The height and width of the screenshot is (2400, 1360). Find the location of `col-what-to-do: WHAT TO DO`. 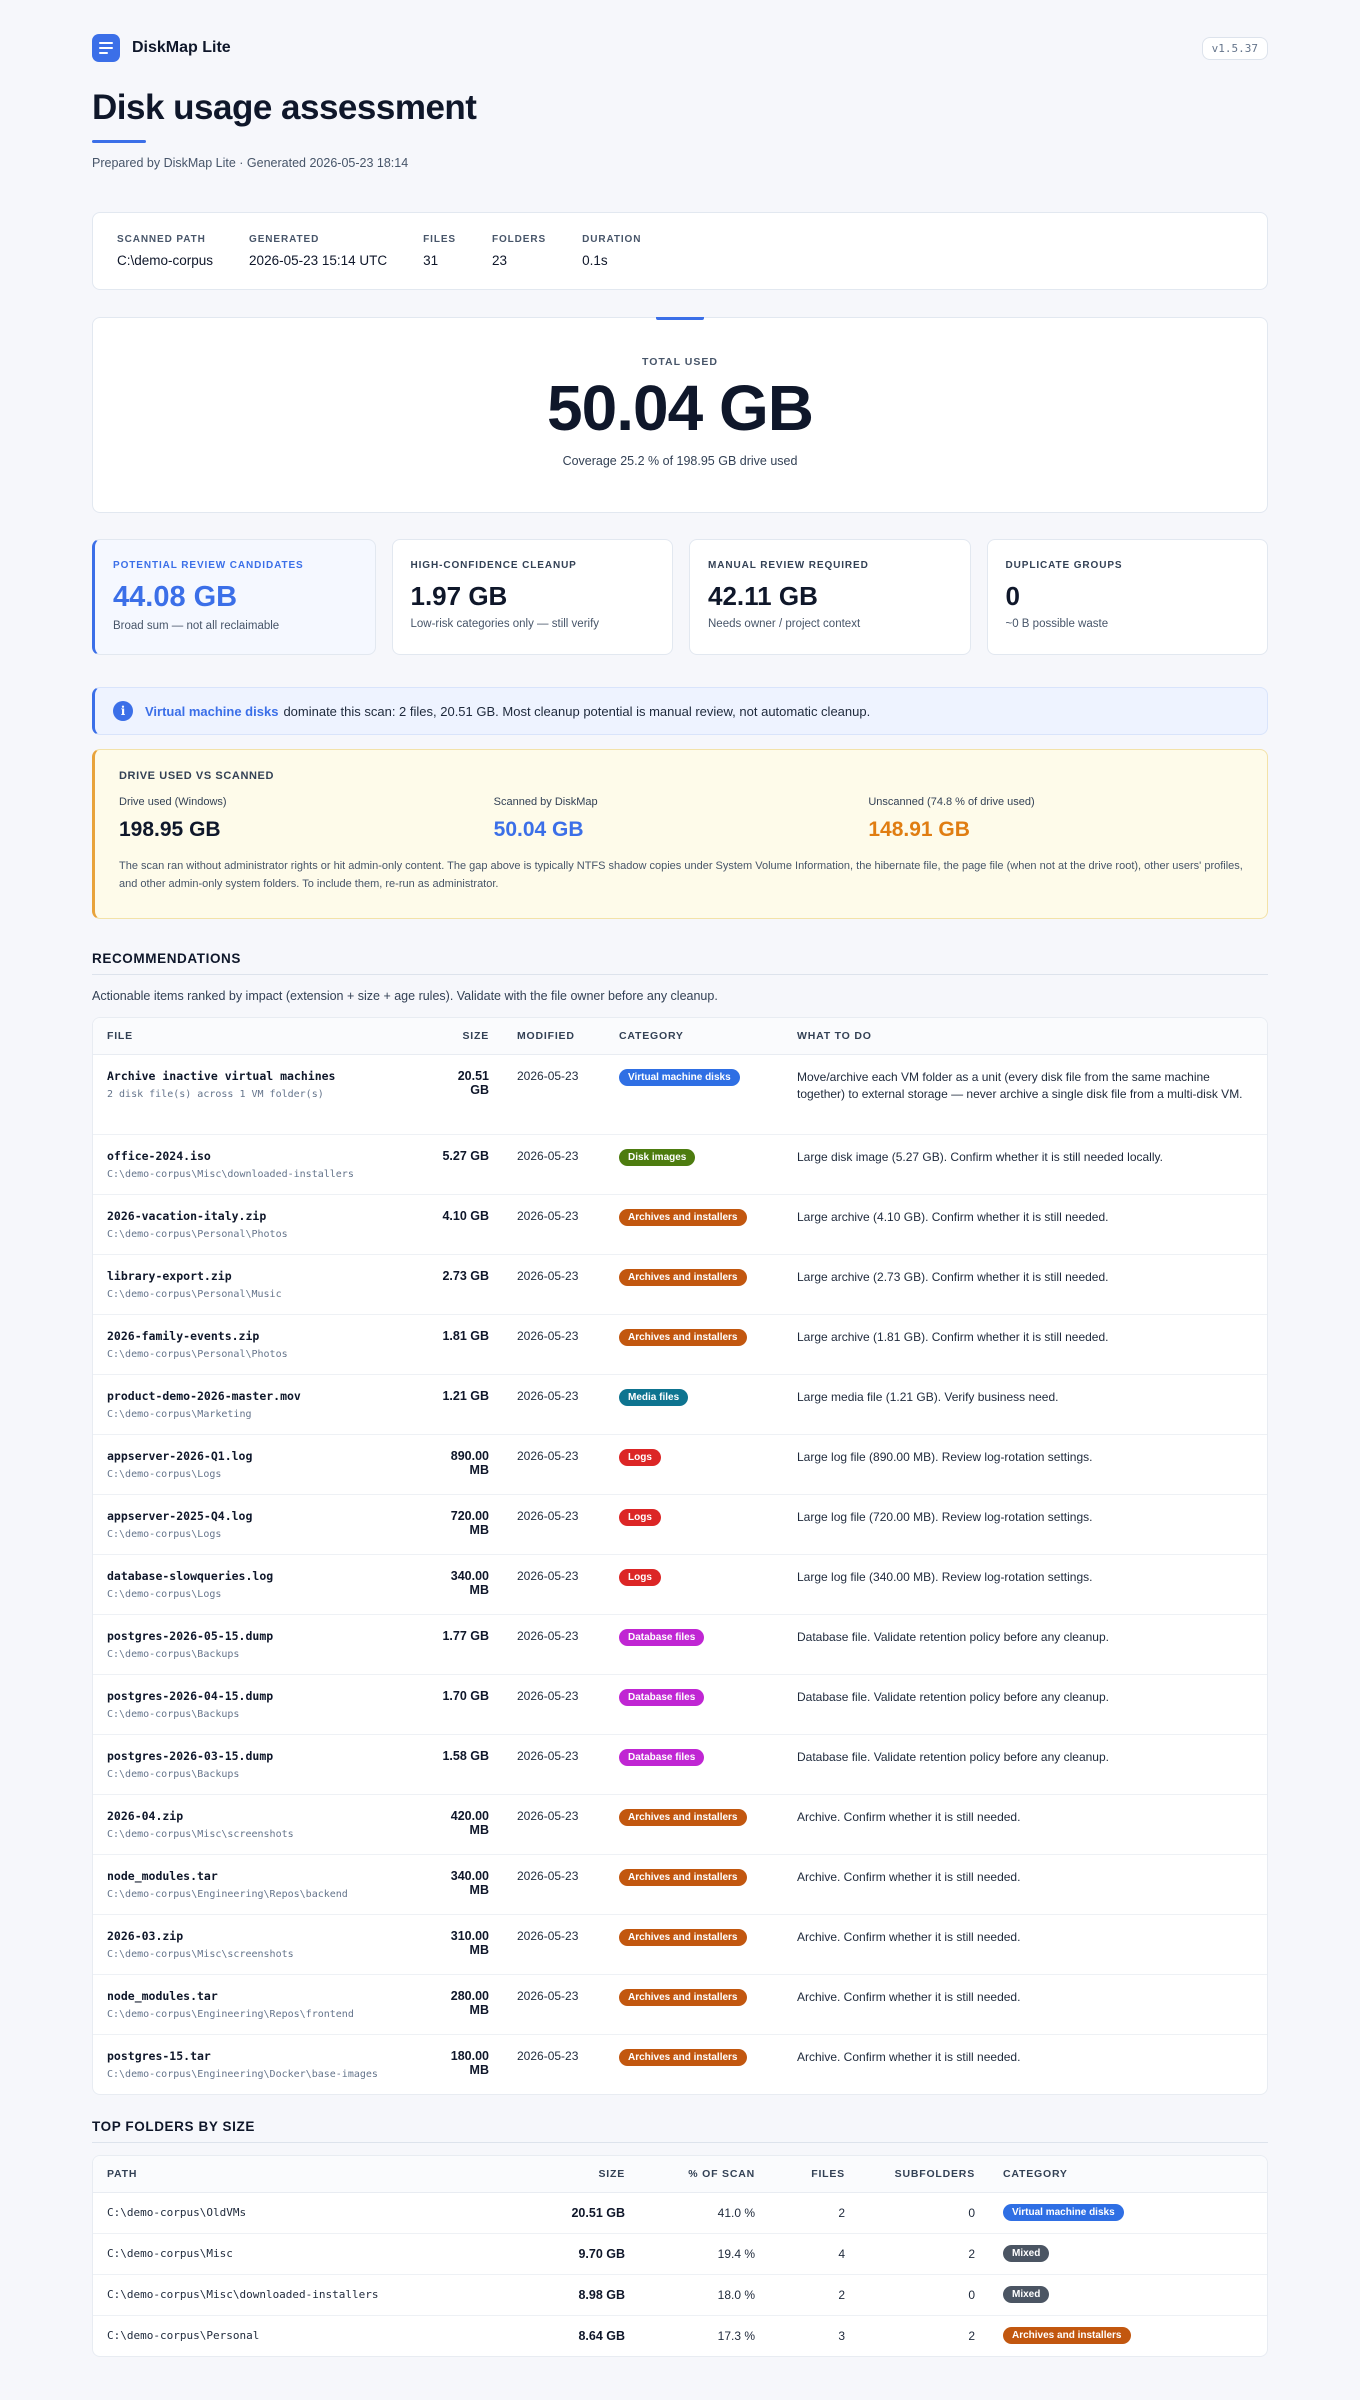

col-what-to-do: WHAT TO DO is located at coordinates (1025, 1036).